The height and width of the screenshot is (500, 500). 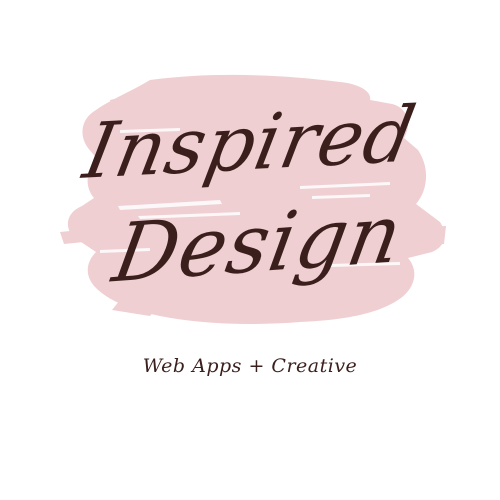 What do you see at coordinates (250, 366) in the screenshot?
I see `tagline: Web Apps + Creative` at bounding box center [250, 366].